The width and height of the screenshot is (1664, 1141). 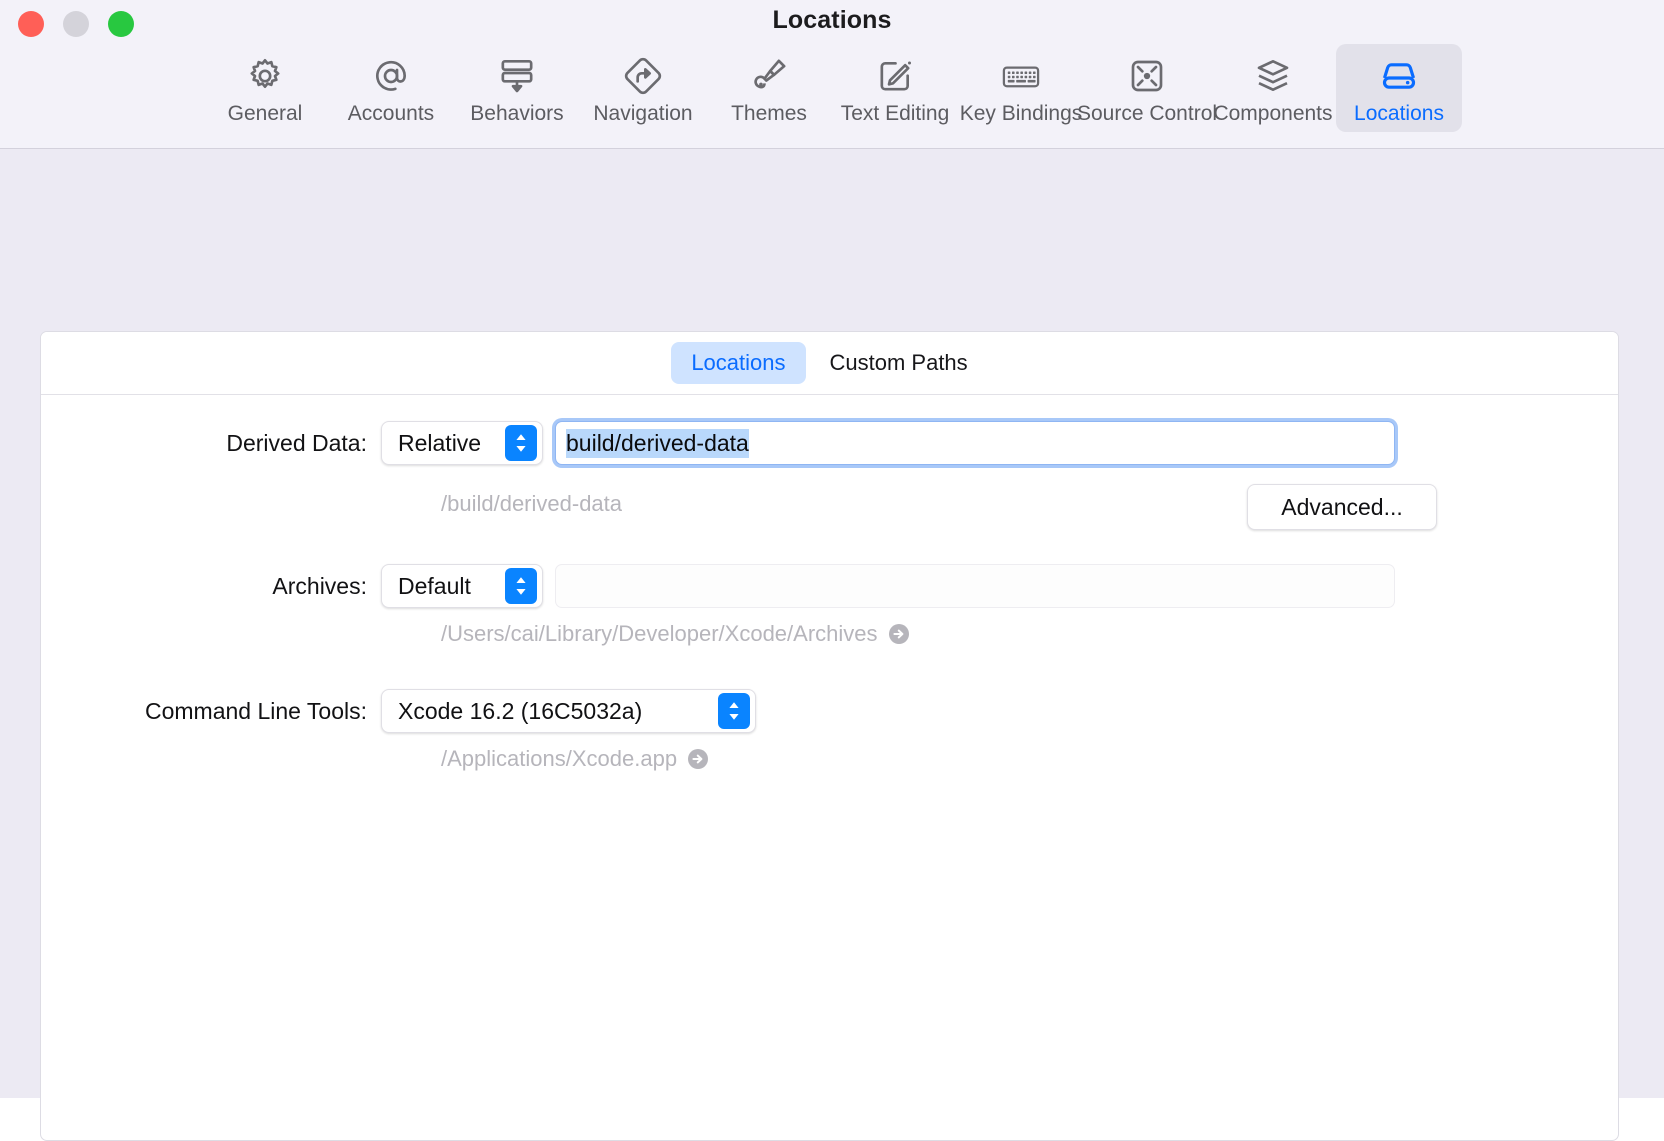 I want to click on command-line-tools-resolved-path: /Applications/Xcode.app, so click(x=559, y=758).